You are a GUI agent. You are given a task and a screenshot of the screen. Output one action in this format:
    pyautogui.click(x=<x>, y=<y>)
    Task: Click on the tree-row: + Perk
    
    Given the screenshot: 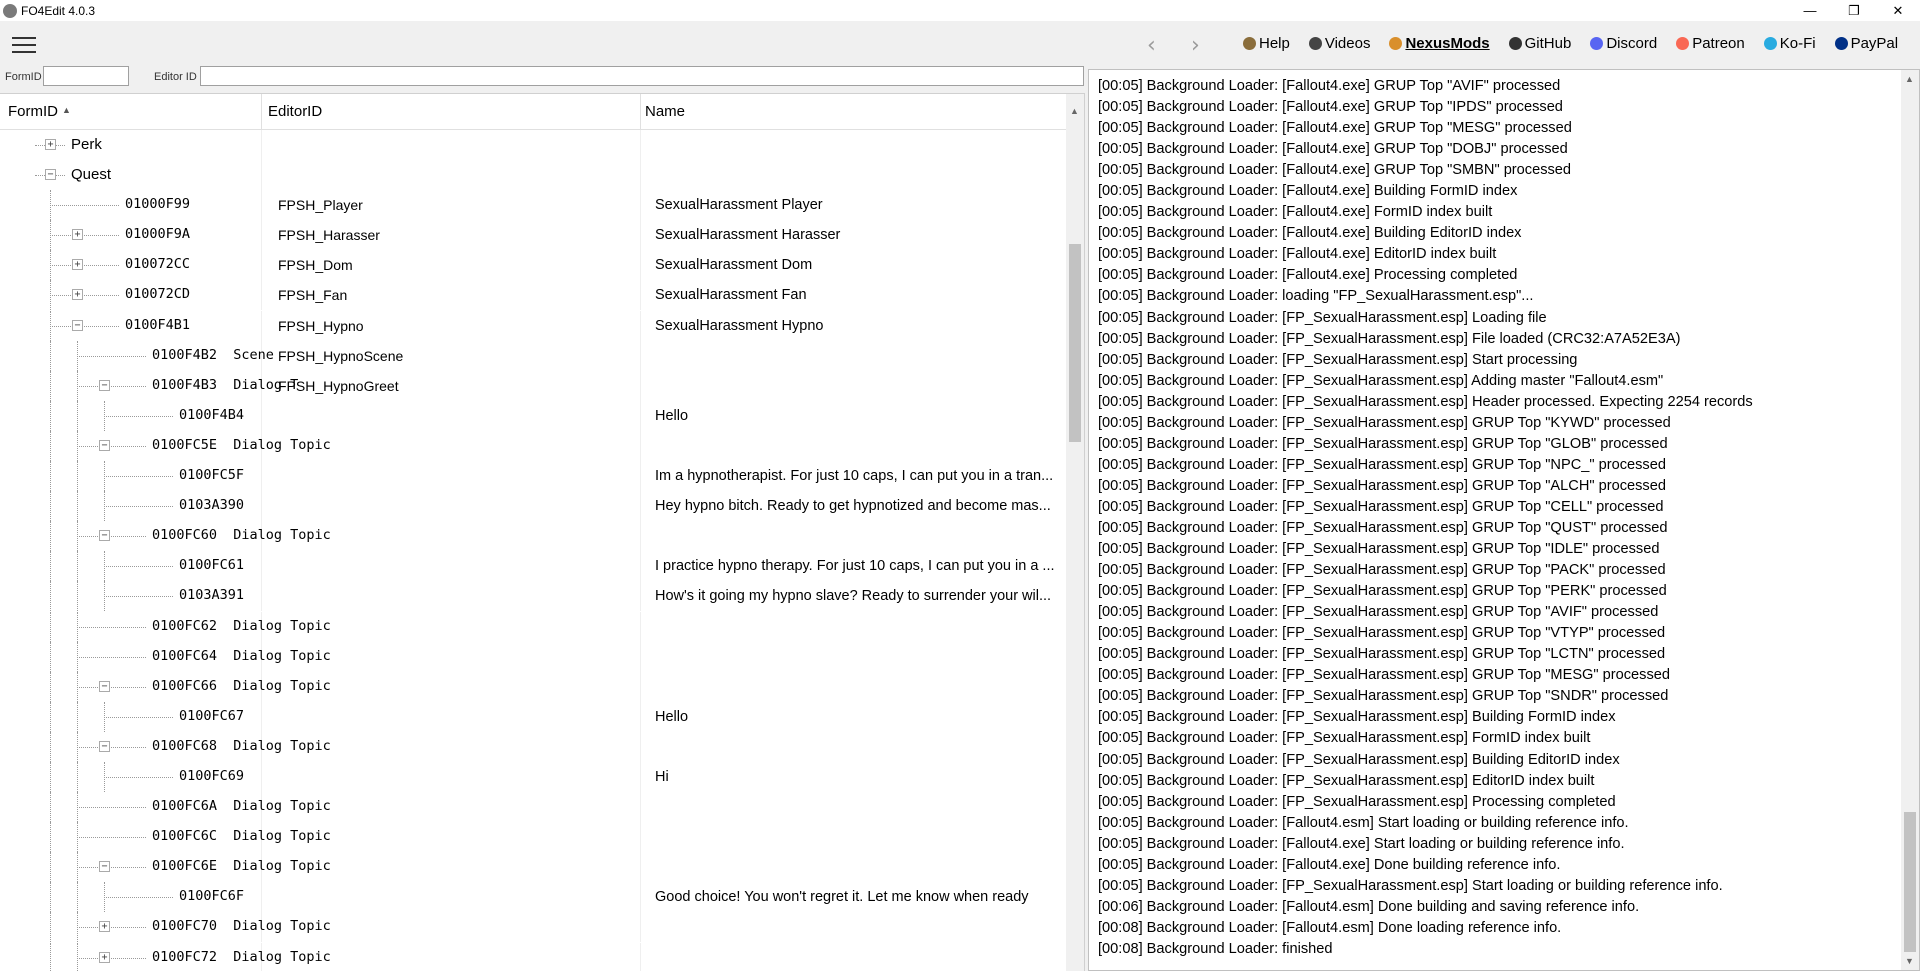 What is the action you would take?
    pyautogui.click(x=533, y=145)
    